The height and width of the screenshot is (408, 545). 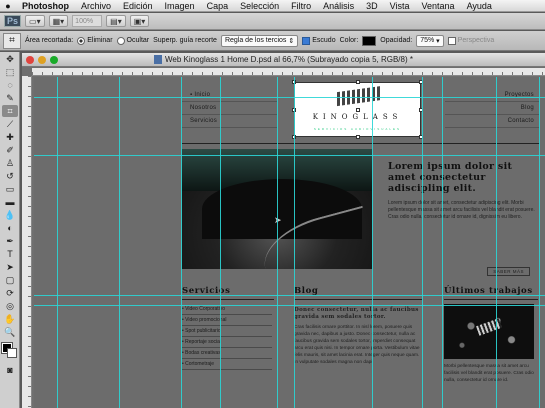 I want to click on screen-mode-button: ▣▾, so click(x=139, y=21).